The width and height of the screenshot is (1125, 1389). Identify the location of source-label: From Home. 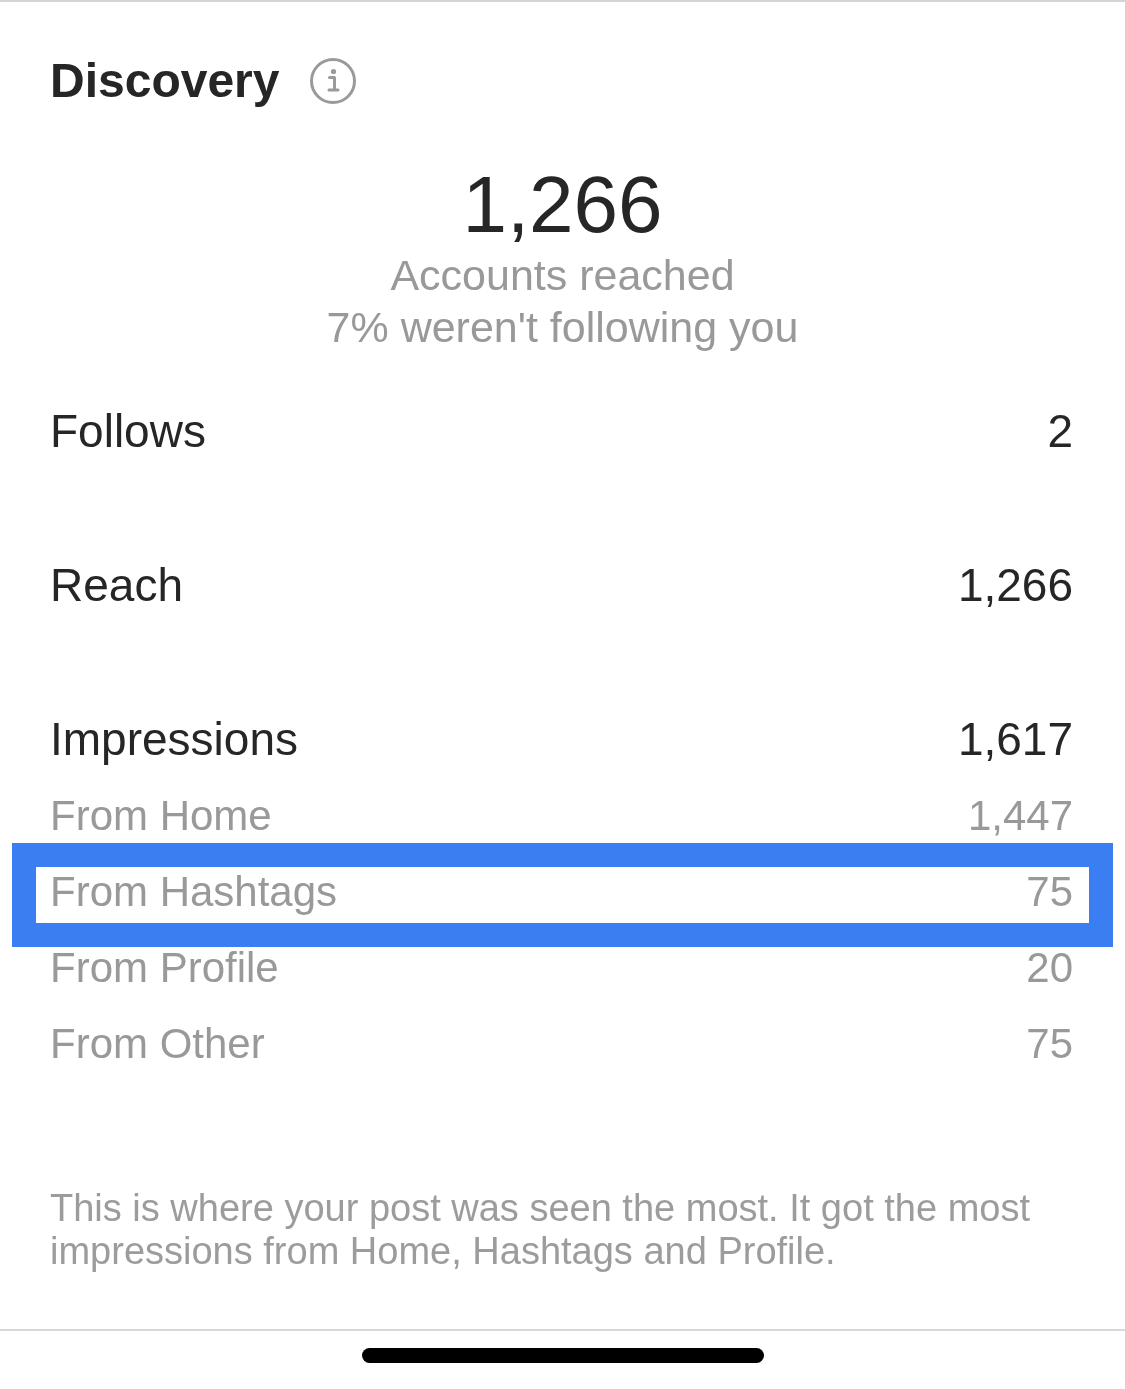
(161, 818).